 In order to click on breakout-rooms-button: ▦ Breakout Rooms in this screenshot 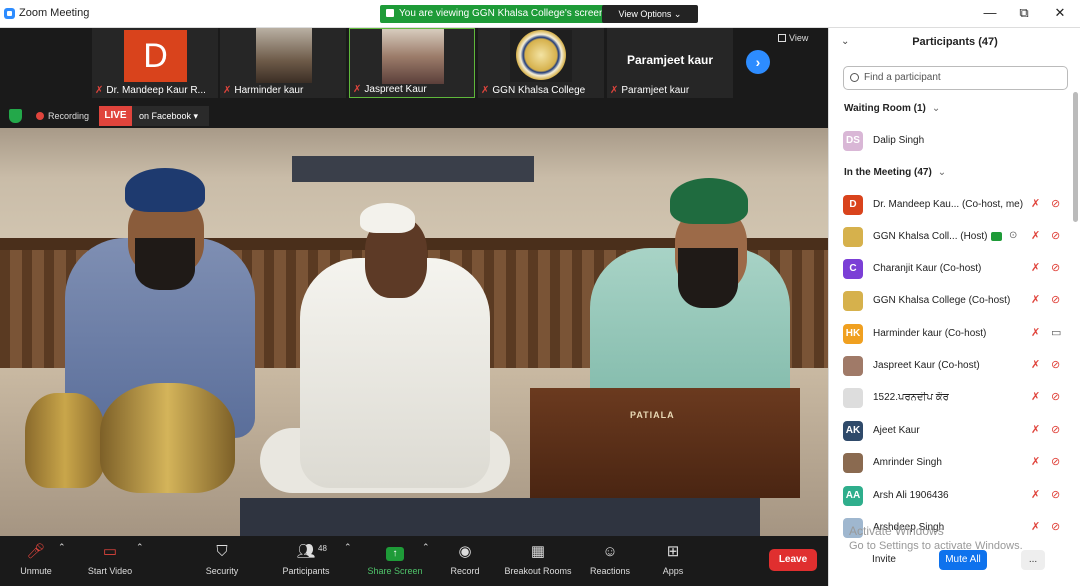, I will do `click(538, 559)`.